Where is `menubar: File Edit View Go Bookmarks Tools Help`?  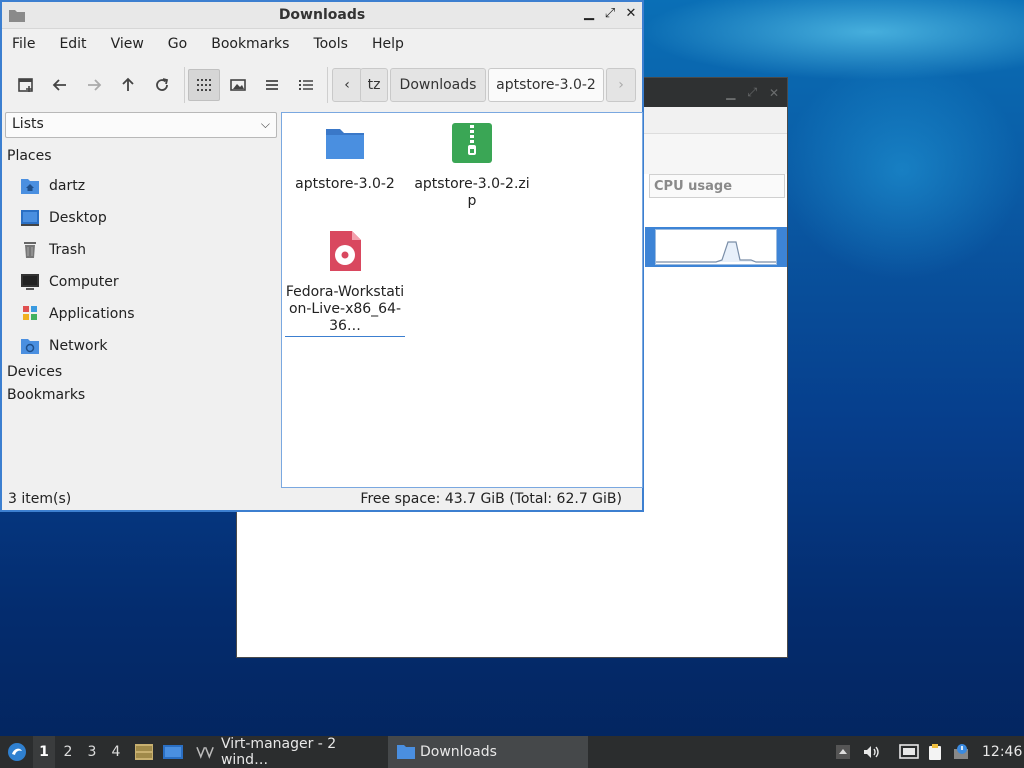
menubar: File Edit View Go Bookmarks Tools Help is located at coordinates (322, 44).